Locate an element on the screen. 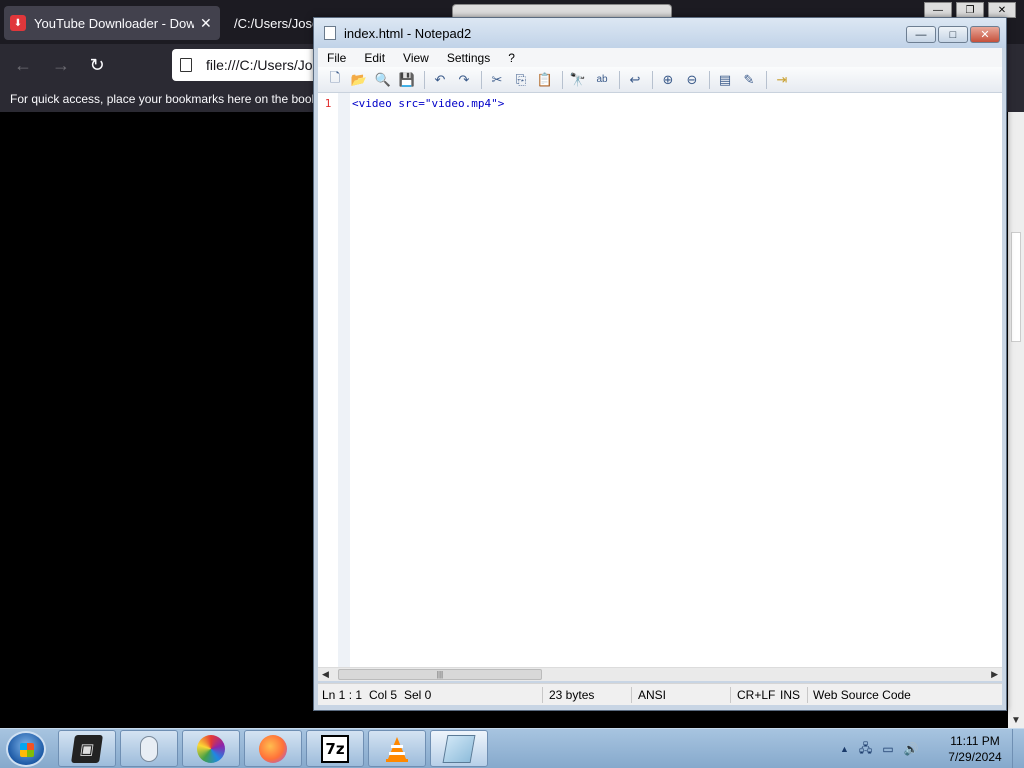 The image size is (1024, 768). exit-icon: ⇥ is located at coordinates (782, 80).